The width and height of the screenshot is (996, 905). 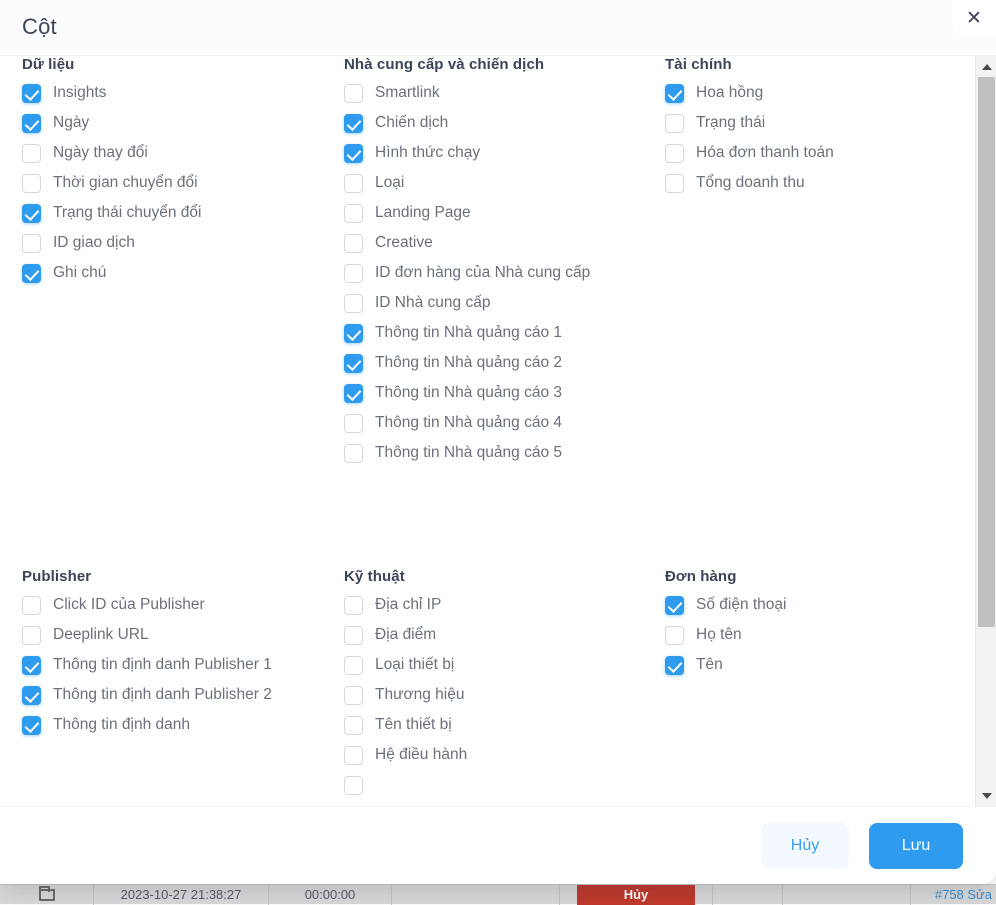 I want to click on checkbox-option: Tổng doanh thu, so click(x=815, y=183).